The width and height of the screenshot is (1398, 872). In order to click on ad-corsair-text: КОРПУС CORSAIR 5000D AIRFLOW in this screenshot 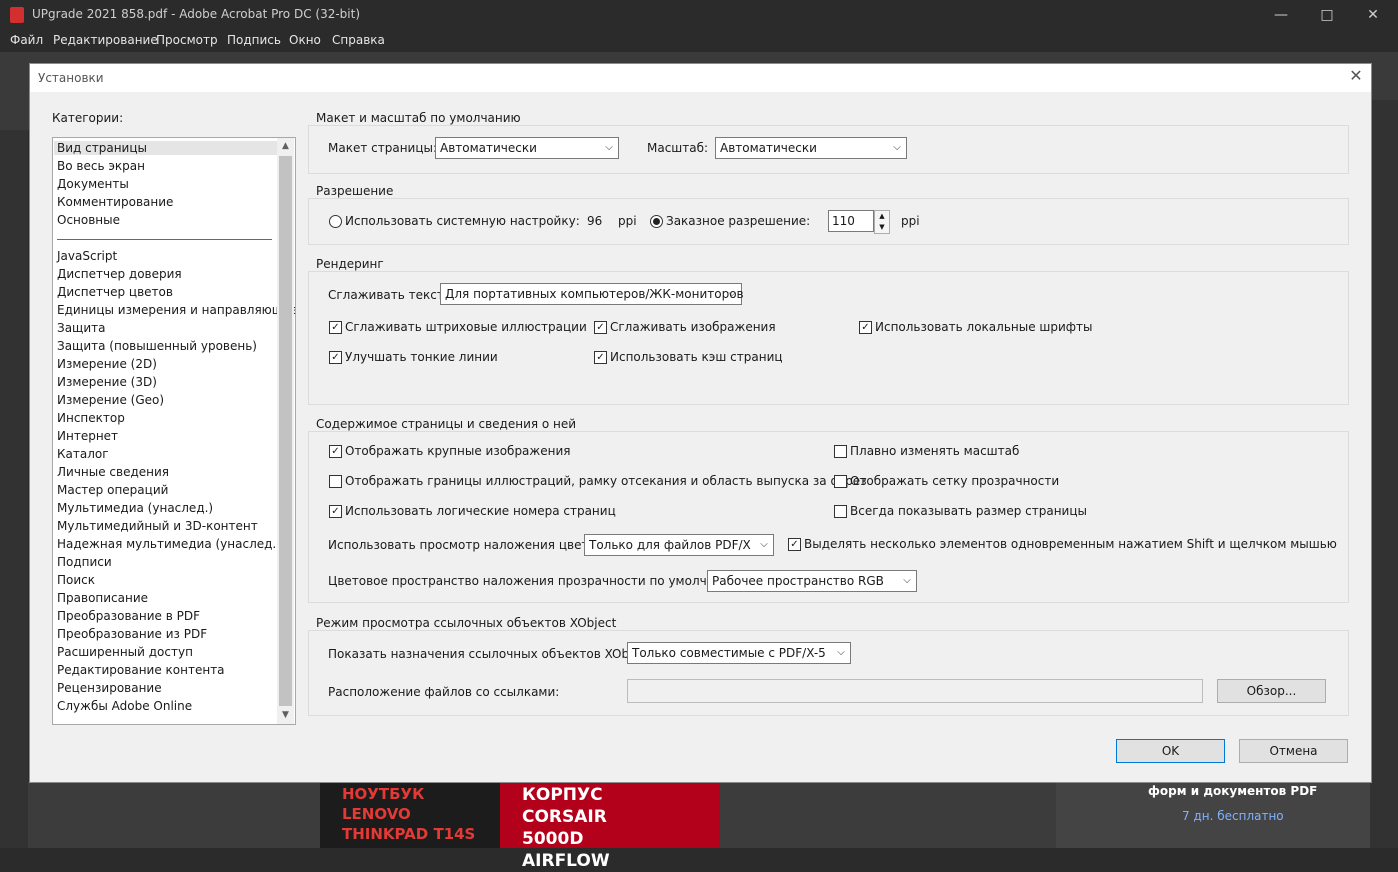, I will do `click(566, 828)`.